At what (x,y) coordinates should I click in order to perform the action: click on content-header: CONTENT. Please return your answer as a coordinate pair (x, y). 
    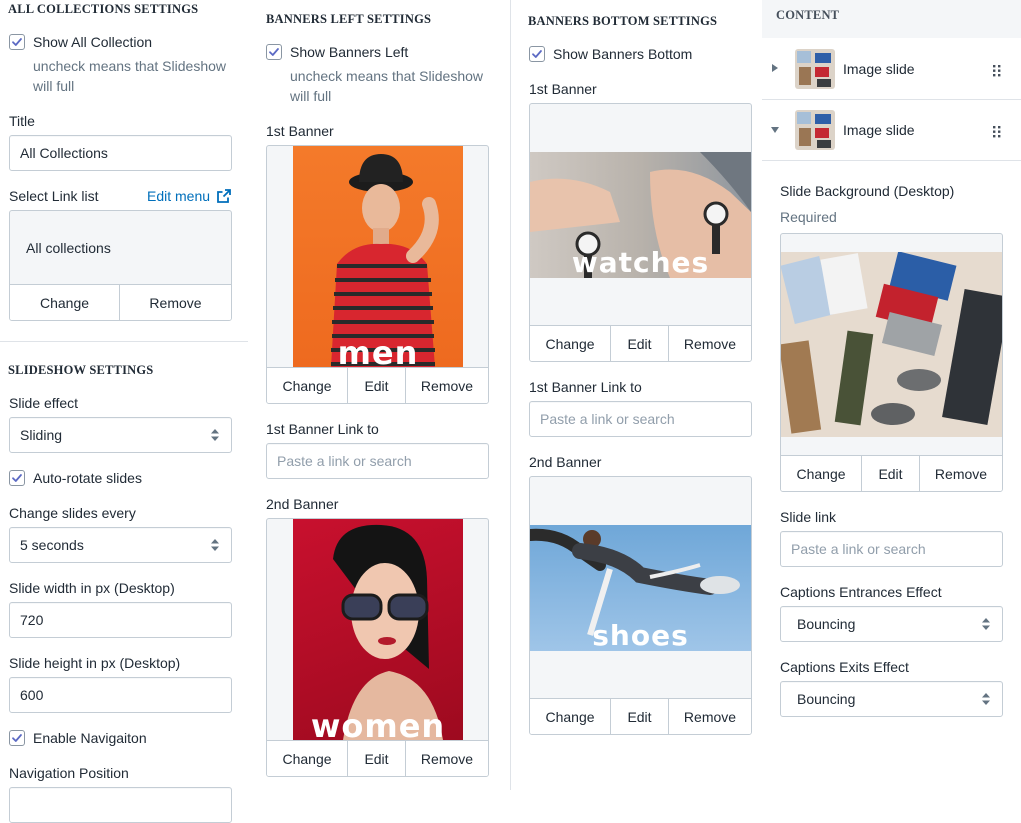
    Looking at the image, I should click on (891, 19).